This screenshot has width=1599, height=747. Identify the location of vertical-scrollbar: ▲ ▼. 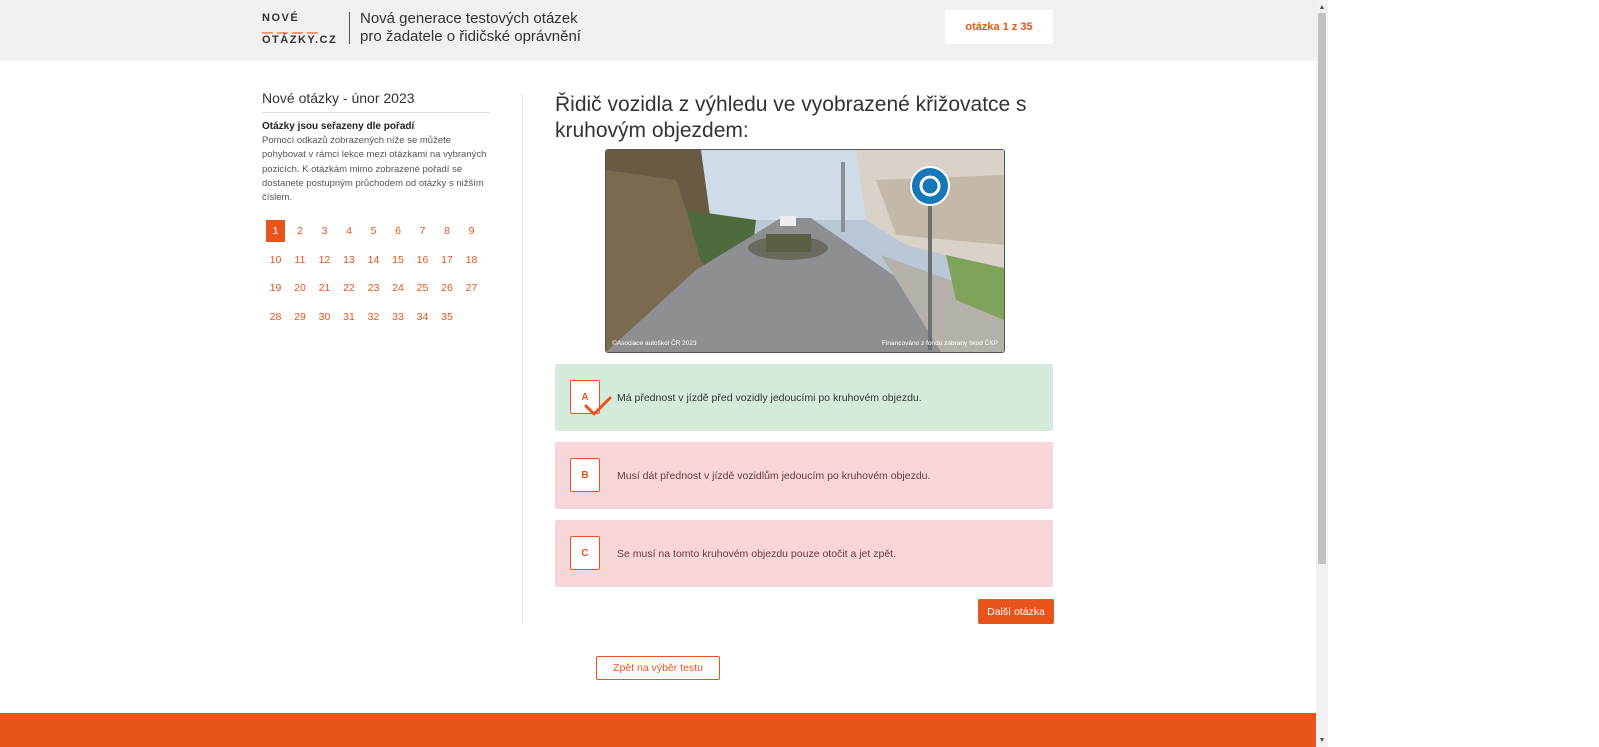
(1322, 373).